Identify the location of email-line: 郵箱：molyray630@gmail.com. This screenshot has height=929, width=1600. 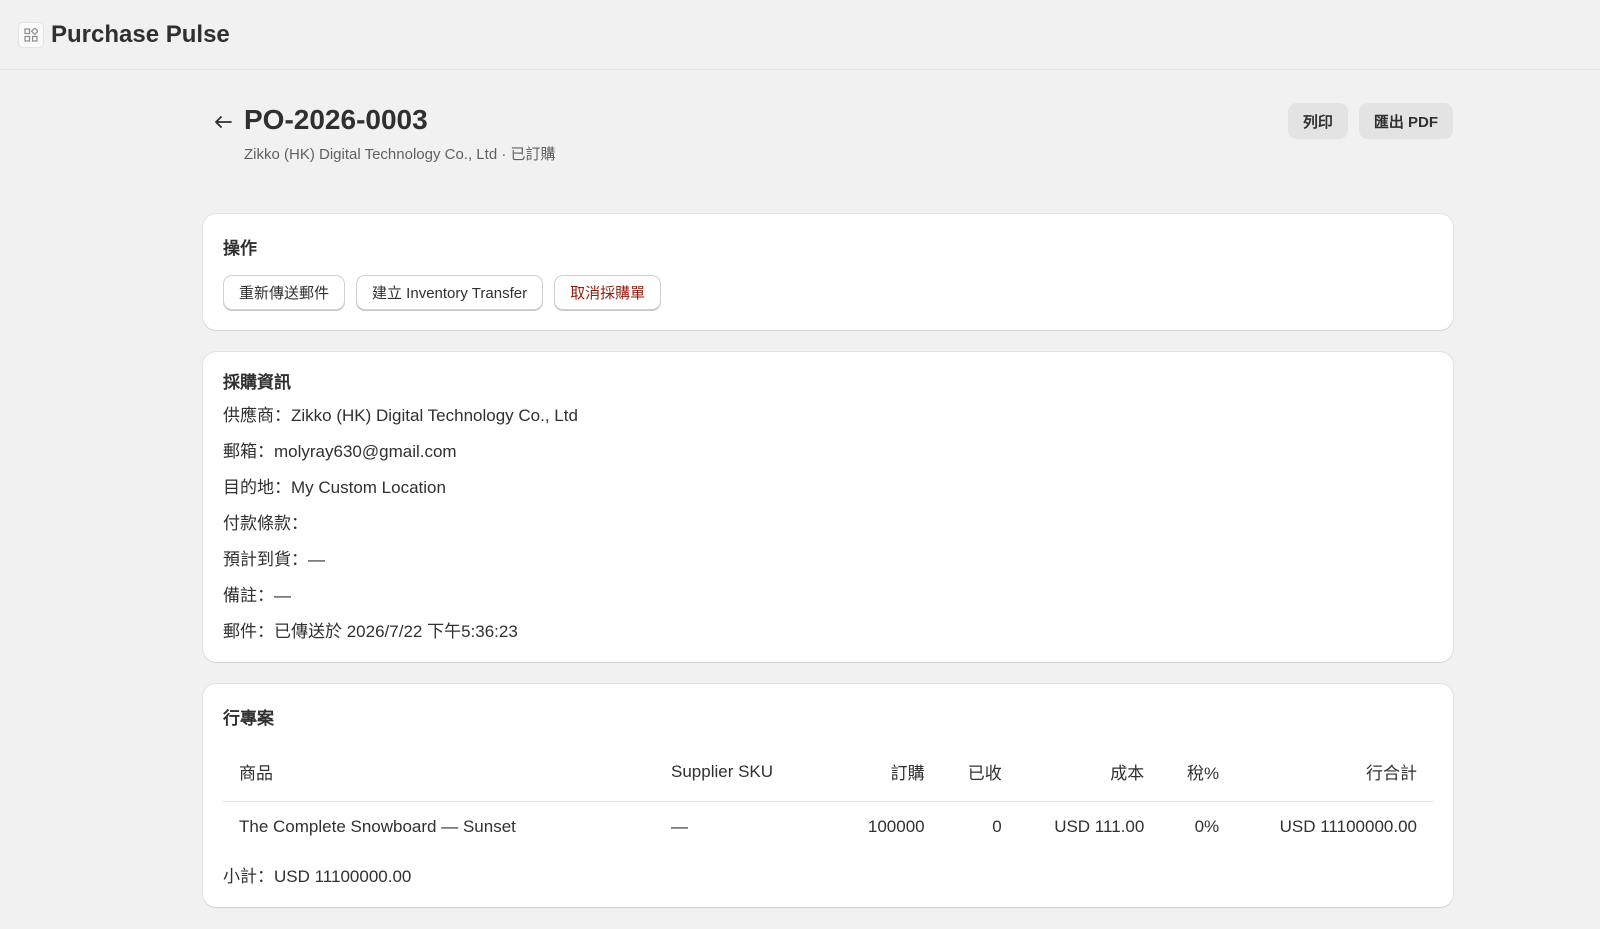
(340, 451).